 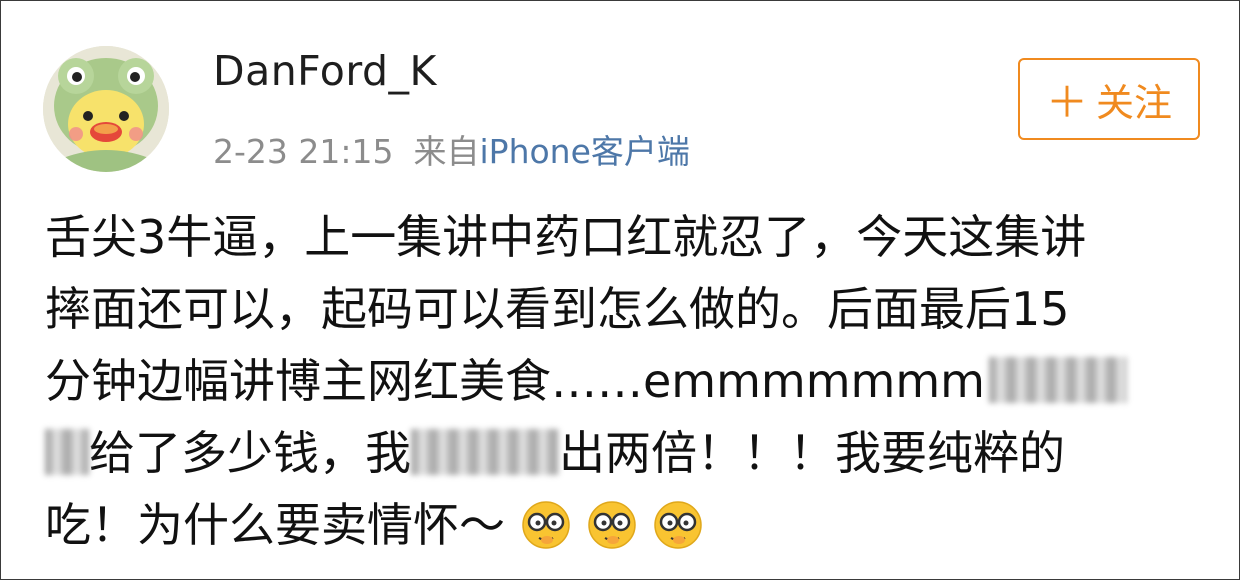 What do you see at coordinates (303, 151) in the screenshot?
I see `post-timestamp: 2-23 21:15` at bounding box center [303, 151].